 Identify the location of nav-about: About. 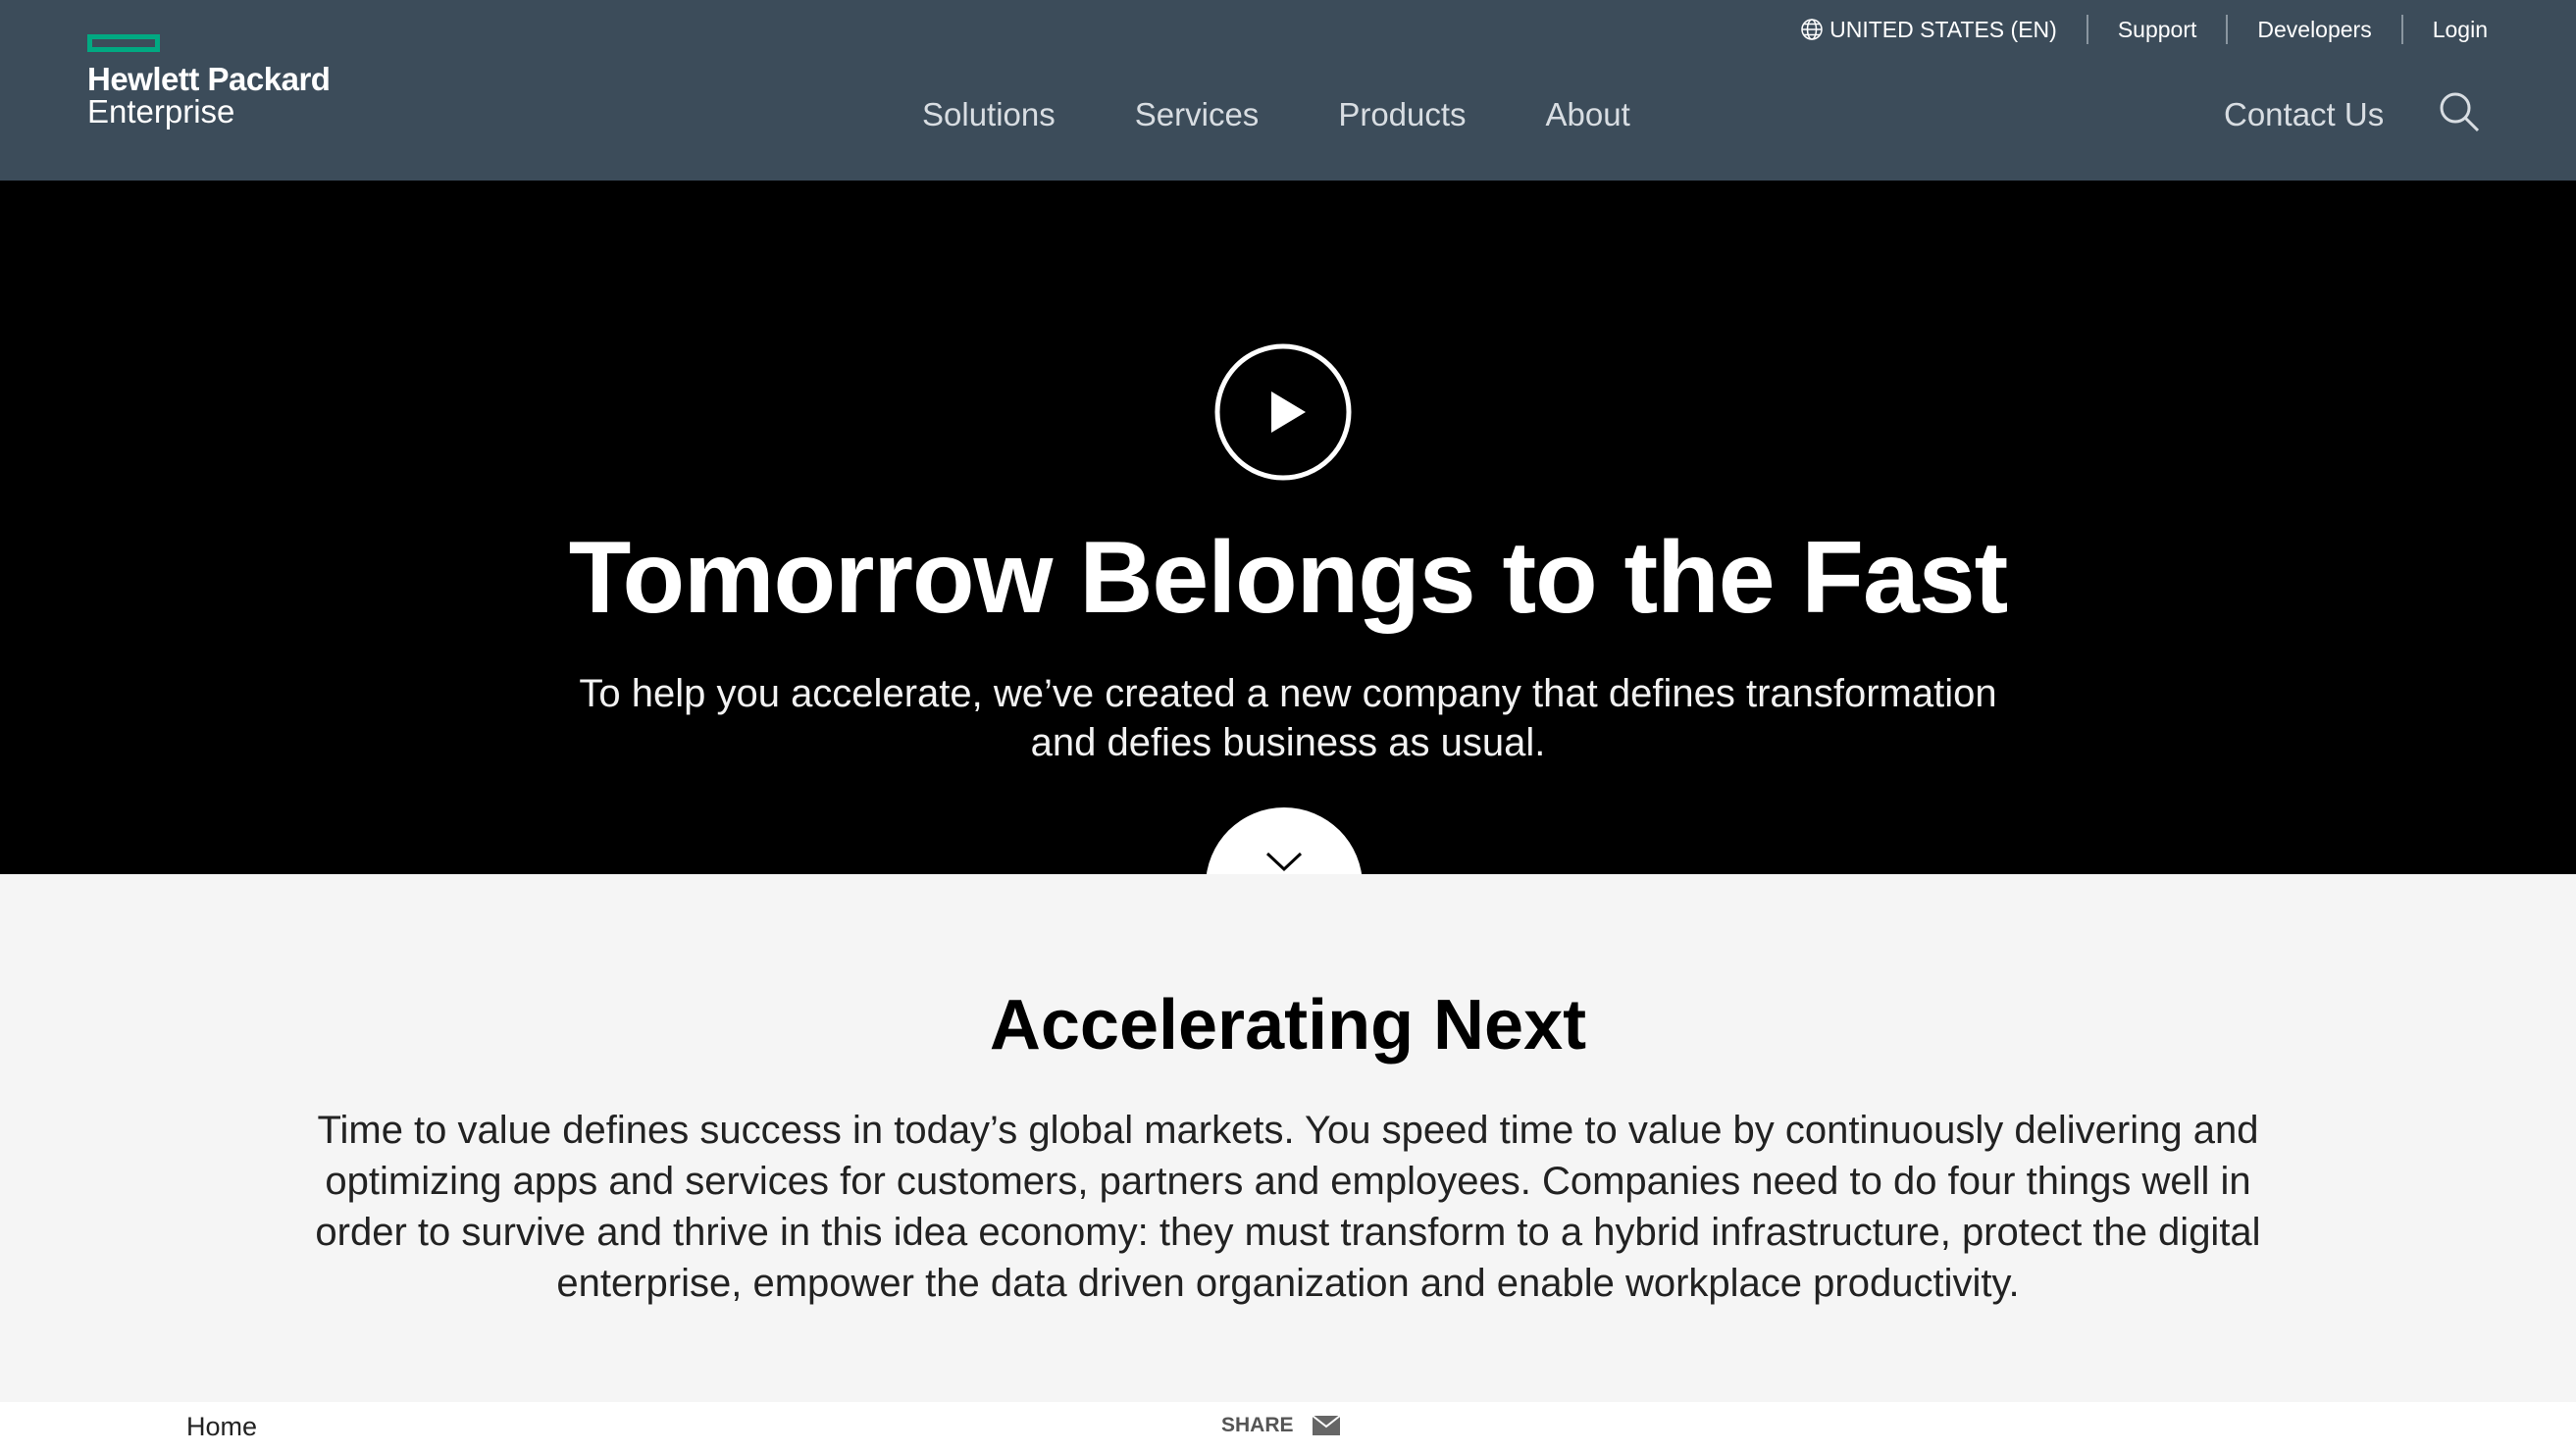
(1588, 115).